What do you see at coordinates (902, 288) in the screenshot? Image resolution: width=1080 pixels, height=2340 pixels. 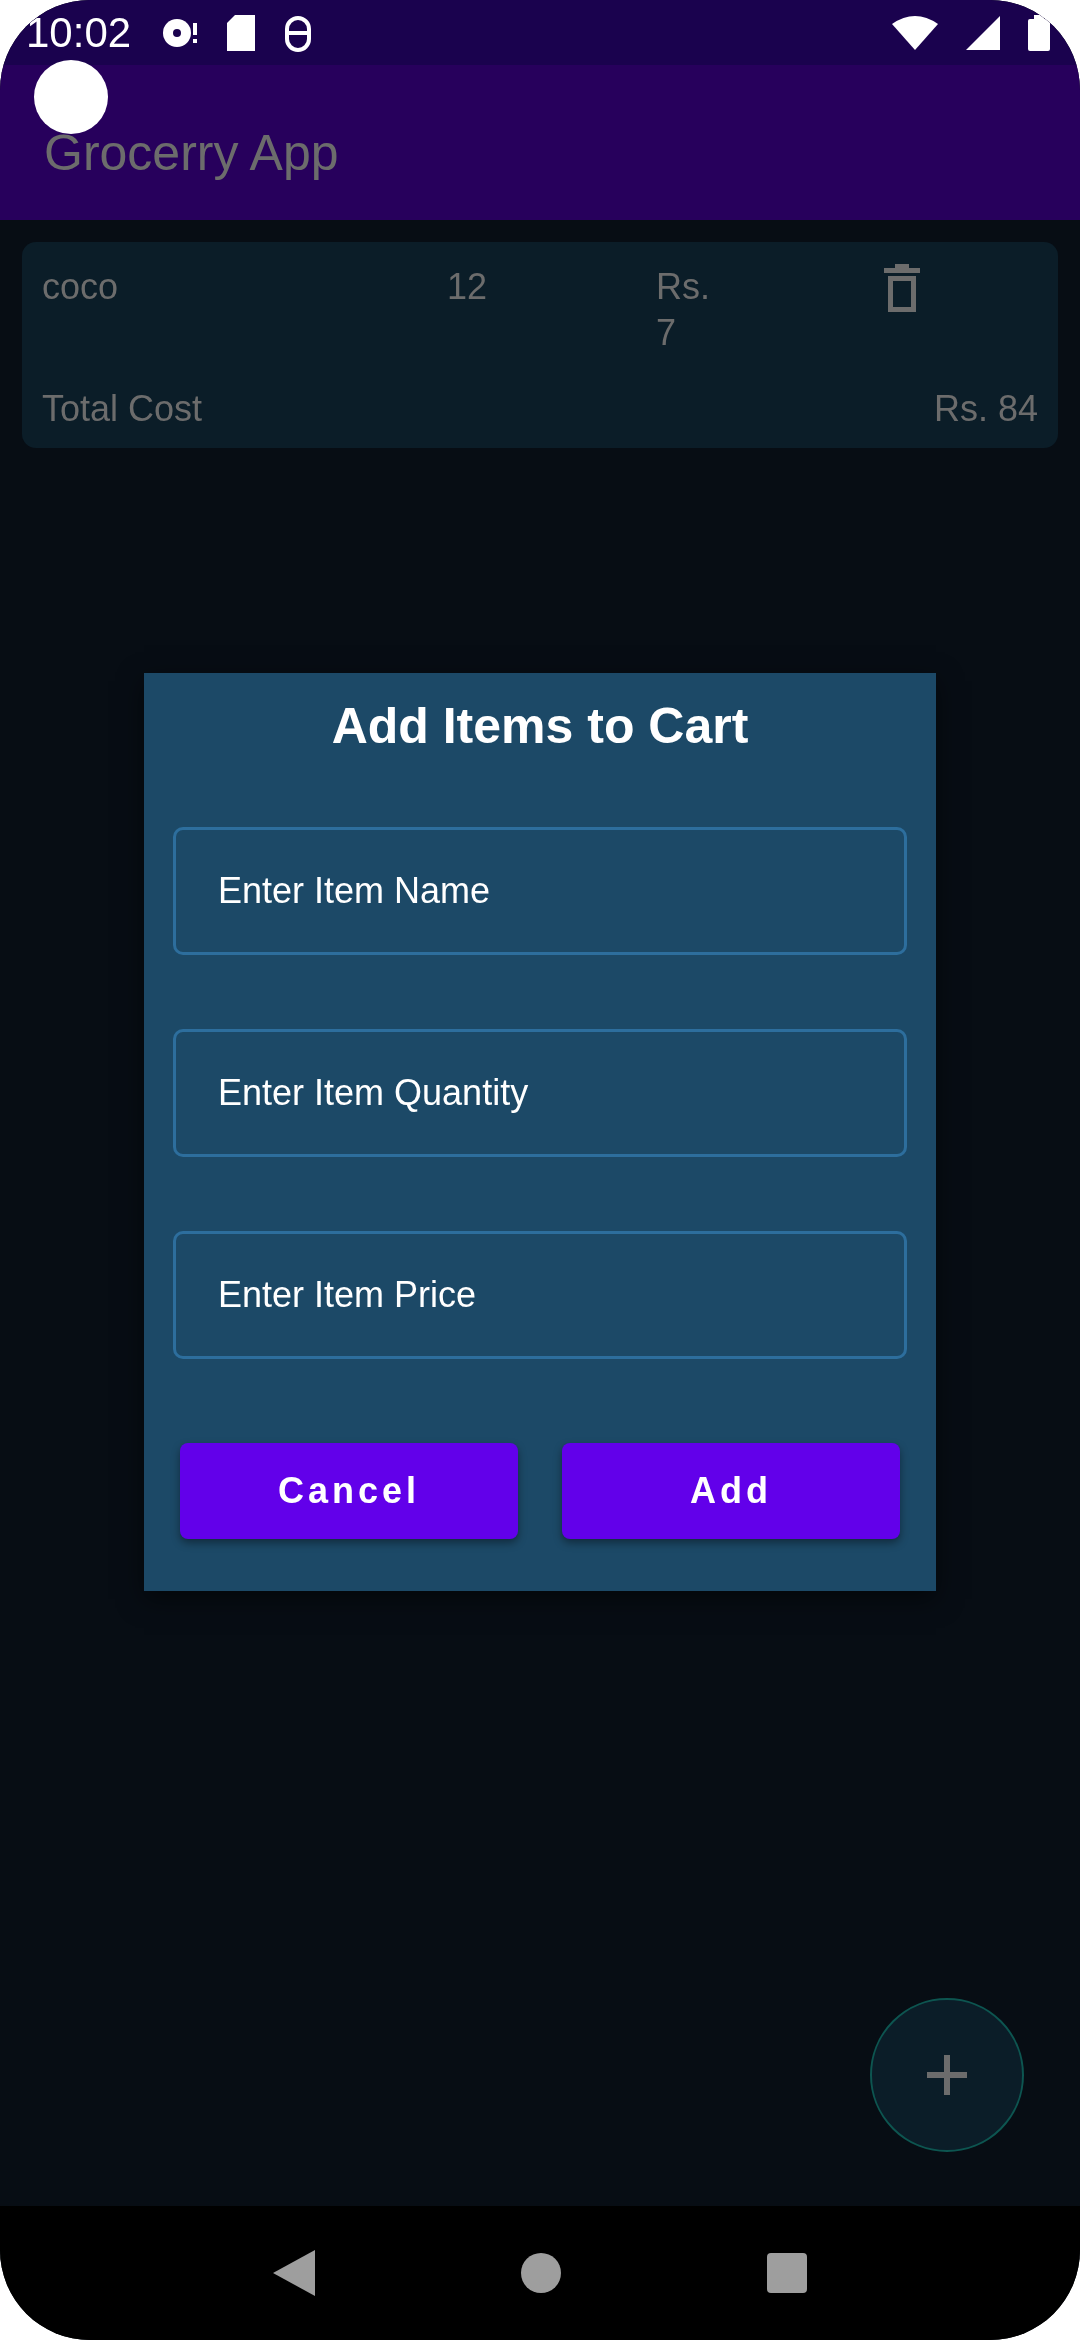 I see `trash-icon` at bounding box center [902, 288].